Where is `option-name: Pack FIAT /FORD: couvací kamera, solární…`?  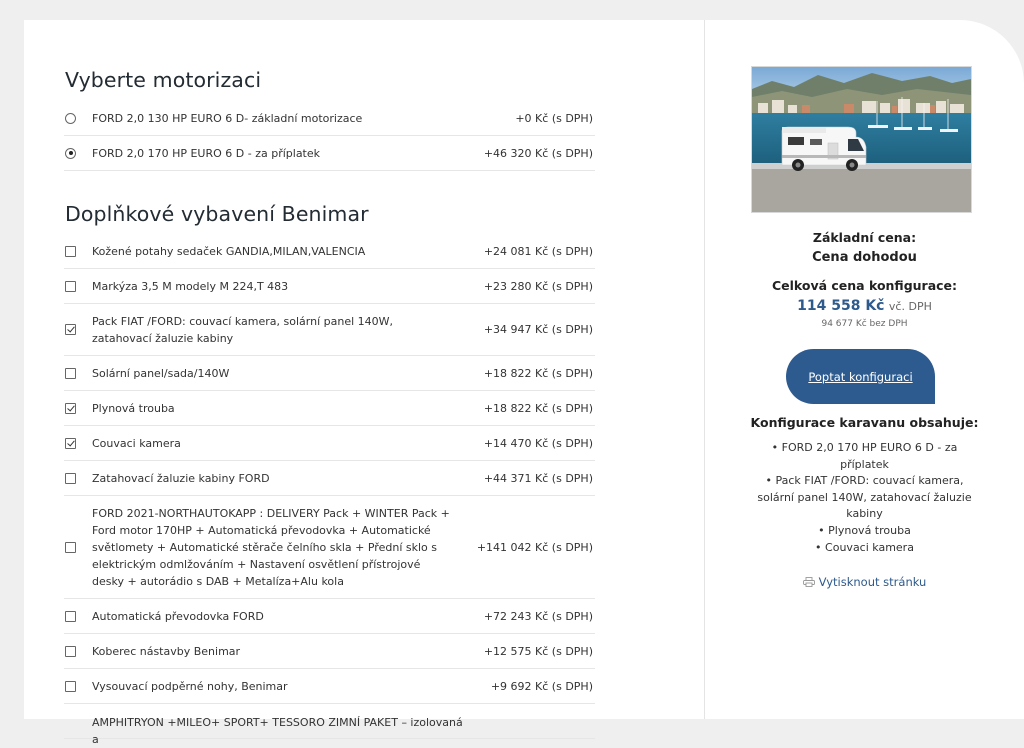
option-name: Pack FIAT /FORD: couvací kamera, solární… is located at coordinates (243, 329).